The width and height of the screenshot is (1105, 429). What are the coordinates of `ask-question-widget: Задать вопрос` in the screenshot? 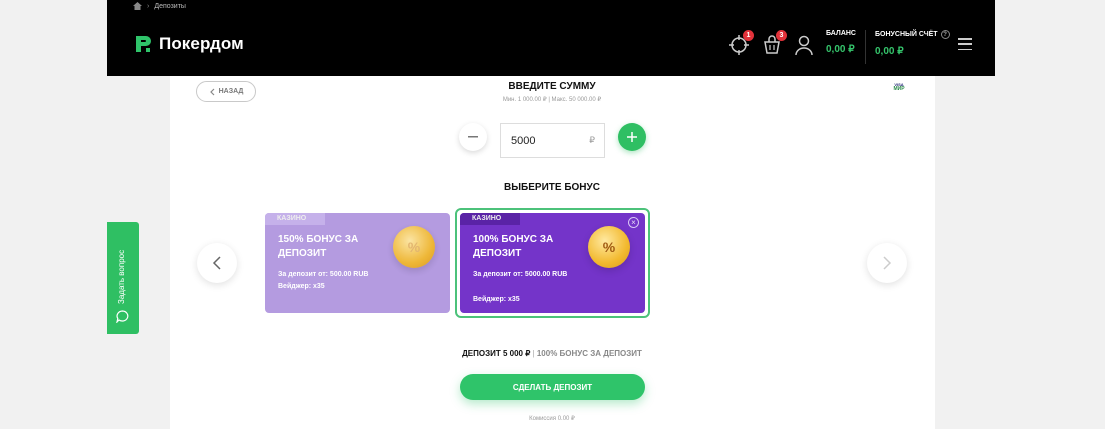 It's located at (123, 278).